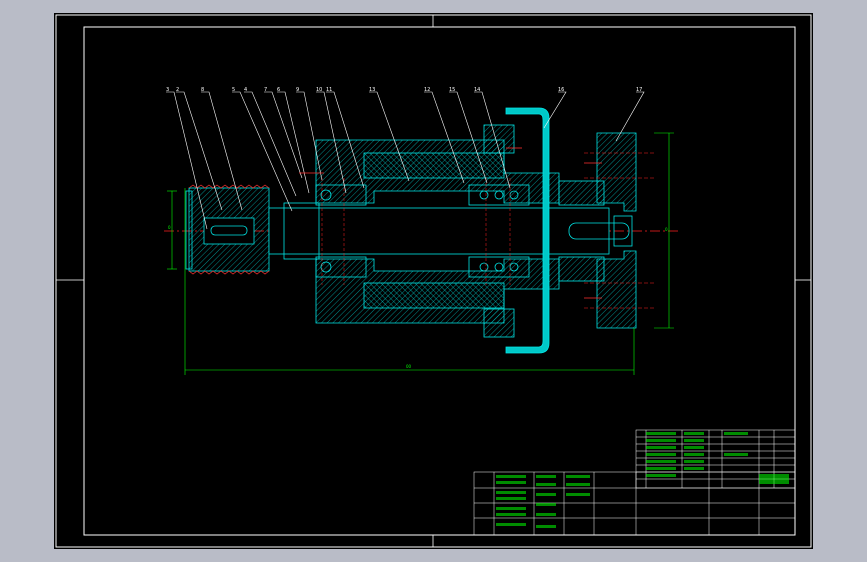 This screenshot has height=562, width=867. I want to click on svg-text: 16, so click(561, 90).